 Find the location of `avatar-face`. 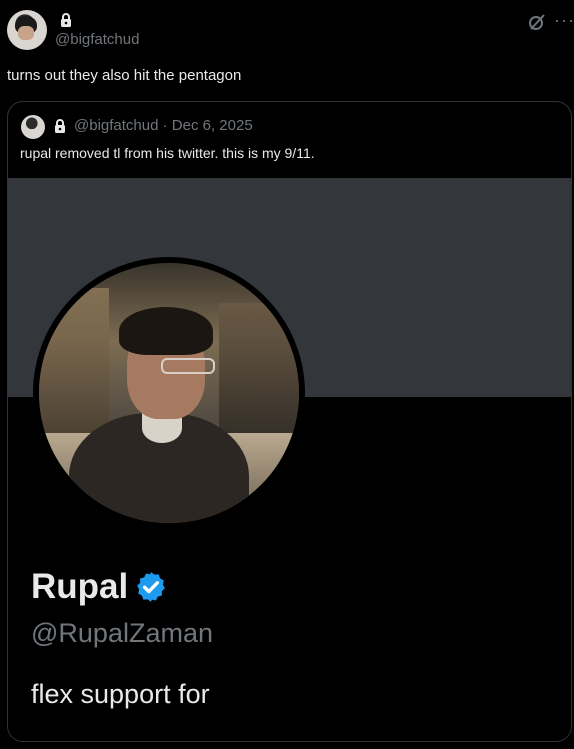

avatar-face is located at coordinates (26, 33).